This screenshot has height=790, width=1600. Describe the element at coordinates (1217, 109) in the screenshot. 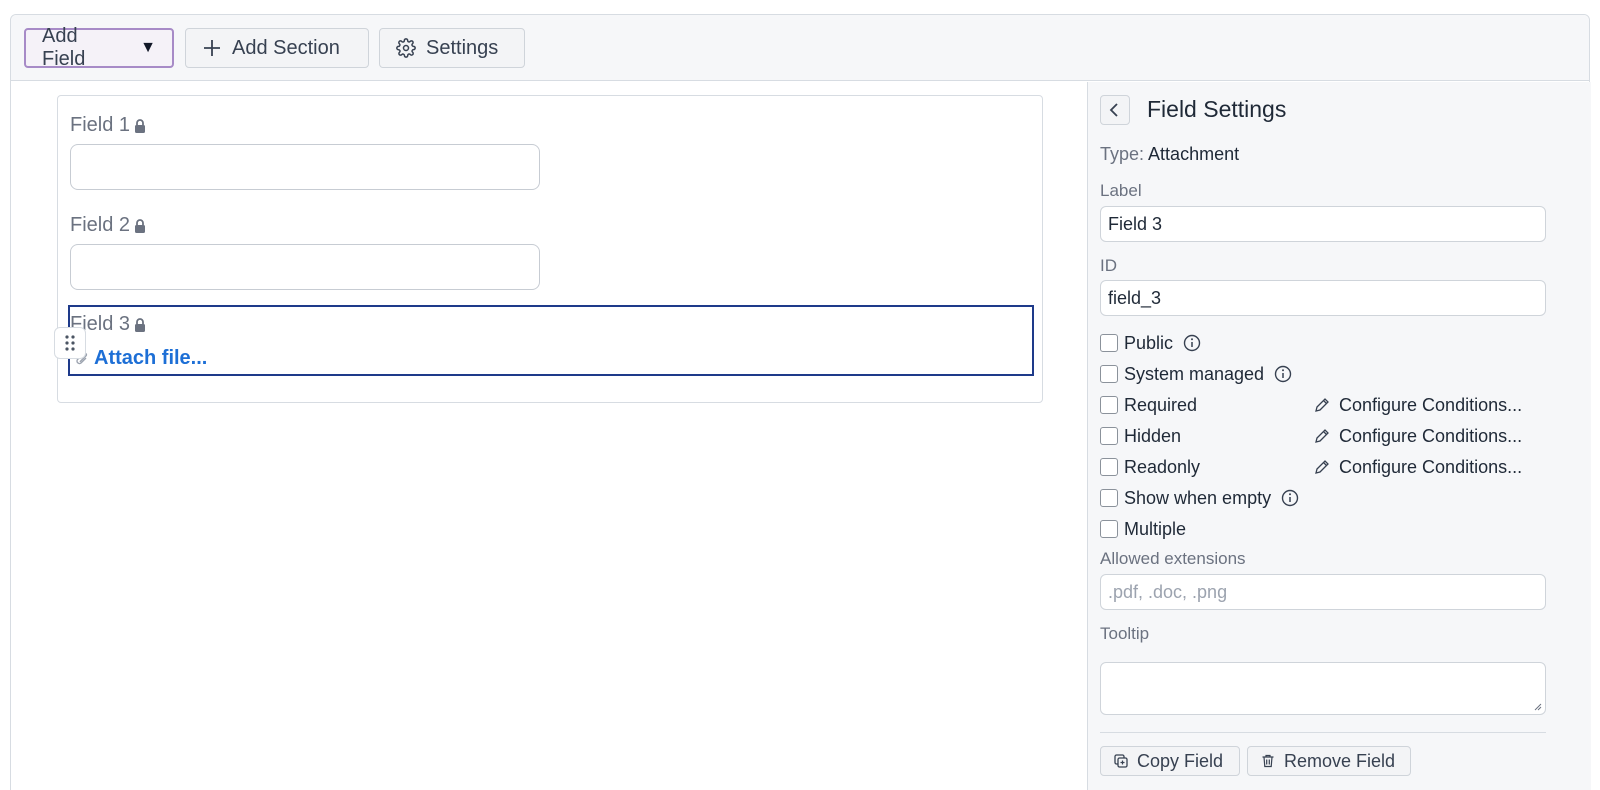

I see `panel-title: Field Settings` at that location.